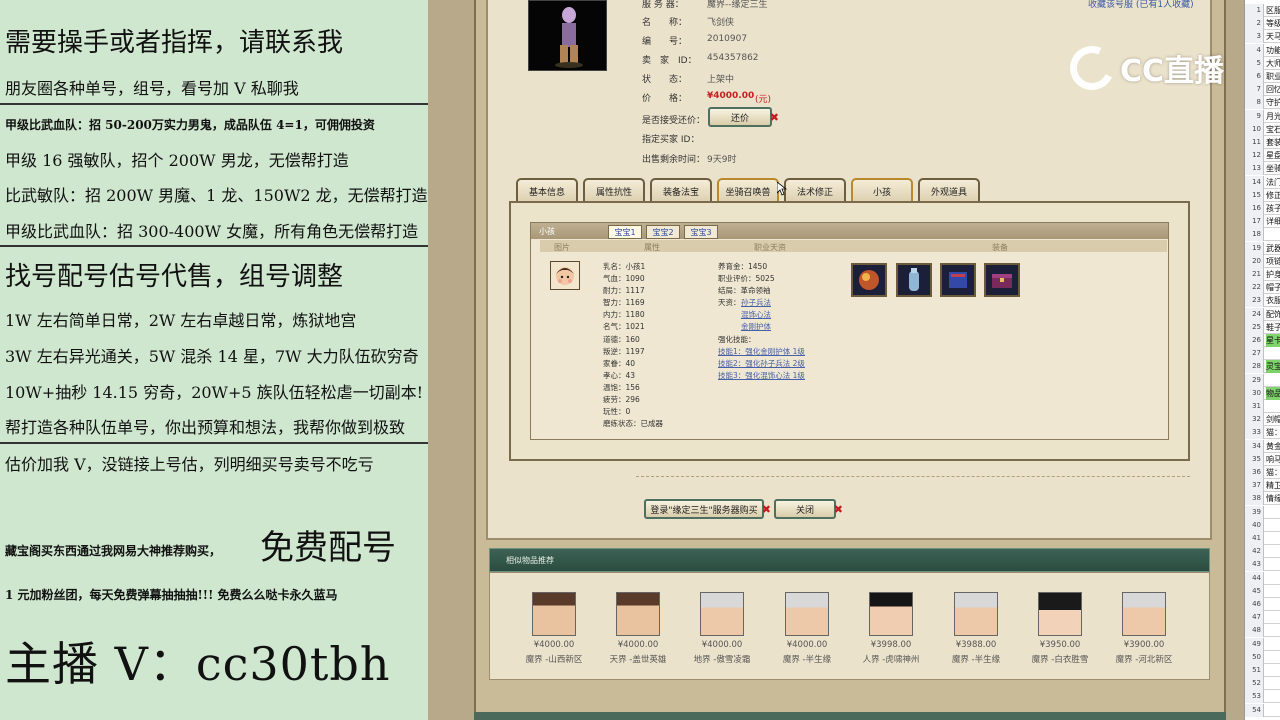  Describe the element at coordinates (1262, 512) in the screenshot. I see `sheet-row: 39` at that location.